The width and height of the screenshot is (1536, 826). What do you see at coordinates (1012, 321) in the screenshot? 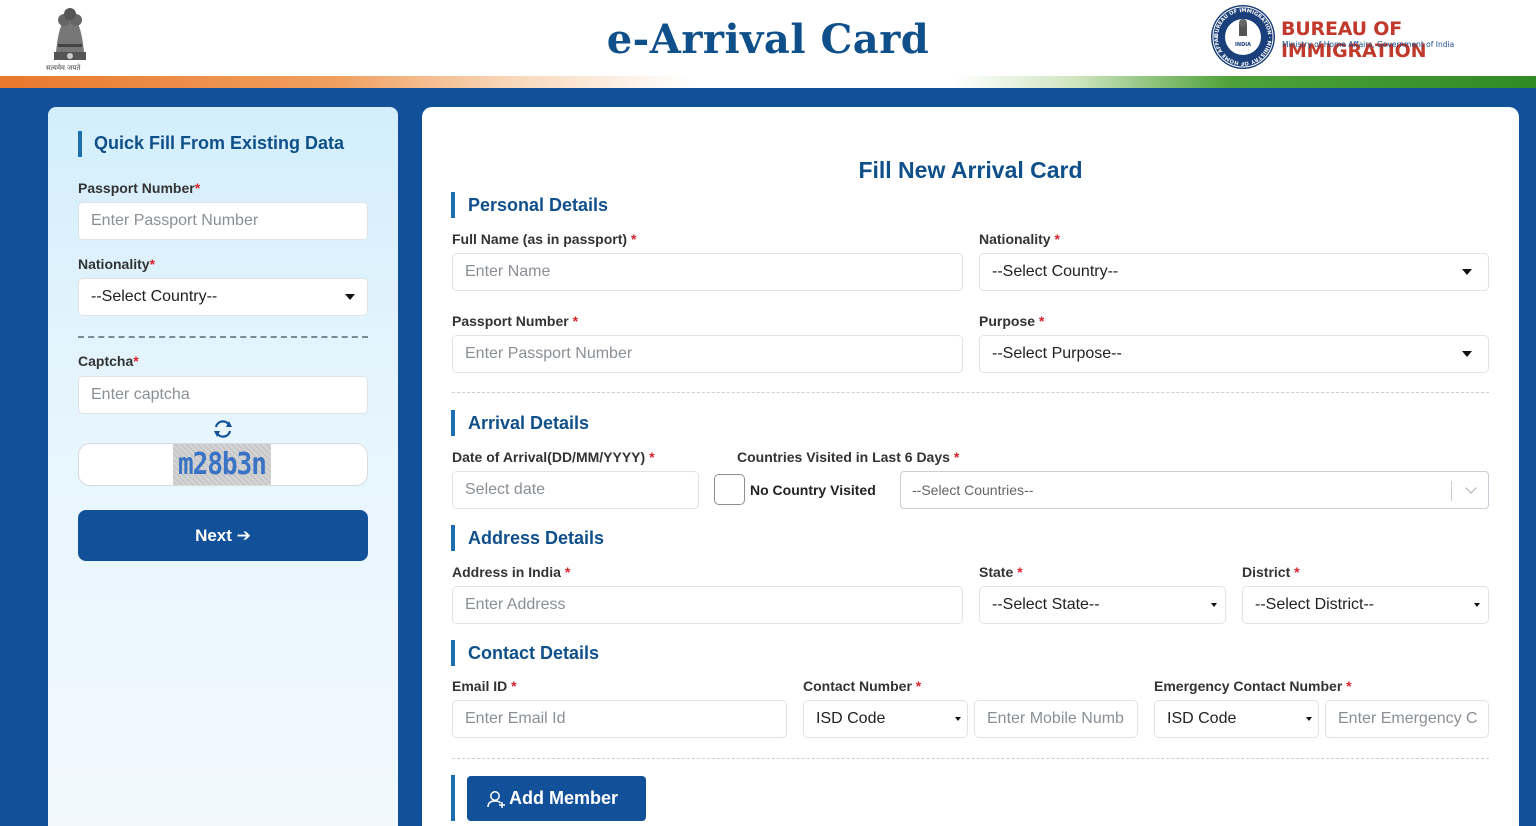
I see `purpose-label: Purpose *` at bounding box center [1012, 321].